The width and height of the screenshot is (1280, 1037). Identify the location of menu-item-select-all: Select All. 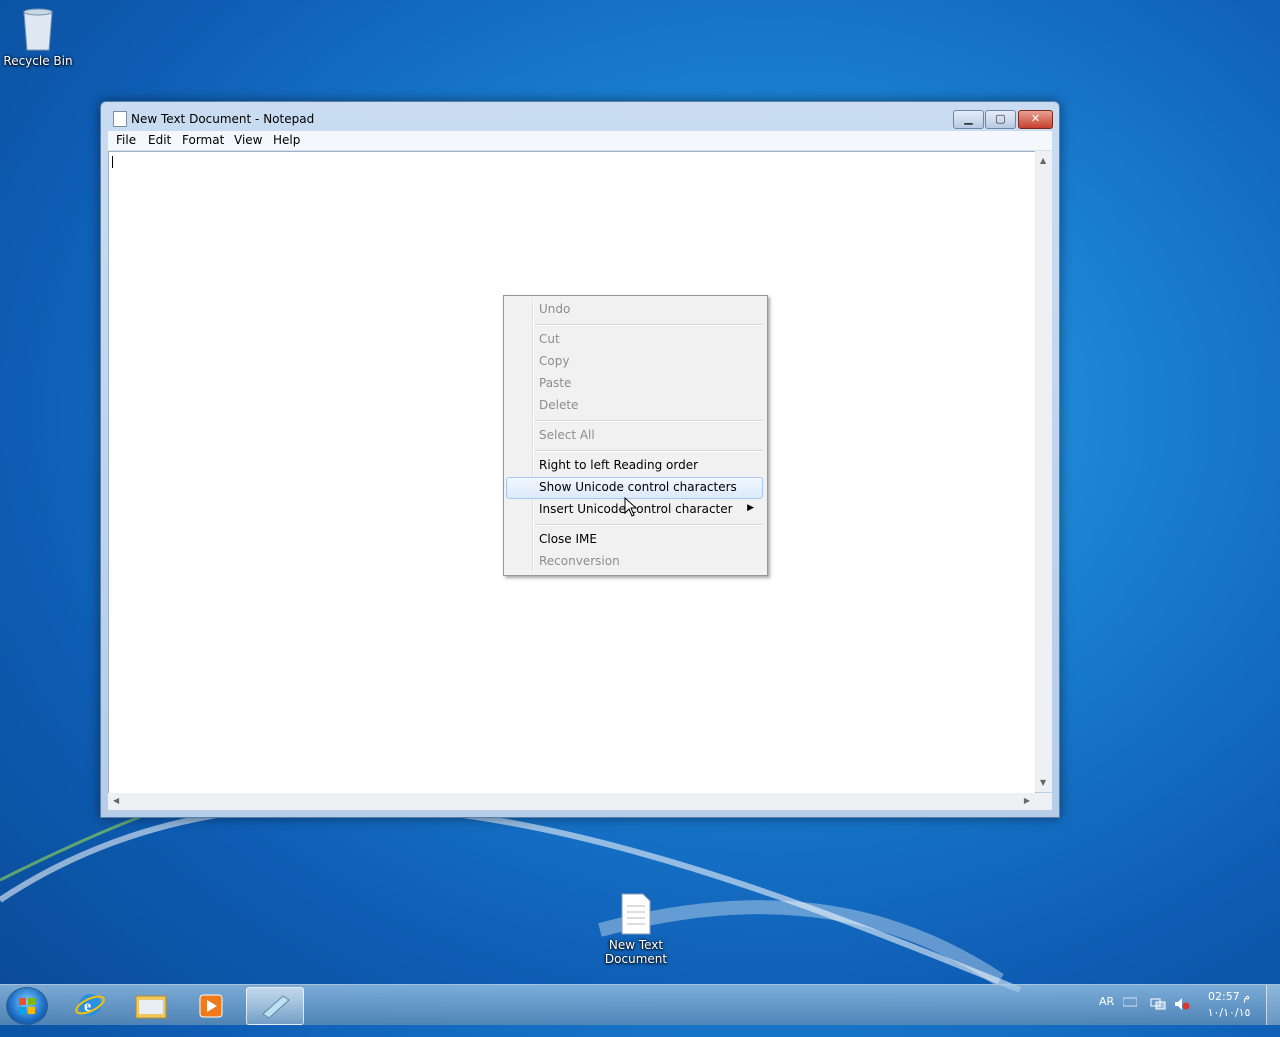
(634, 435).